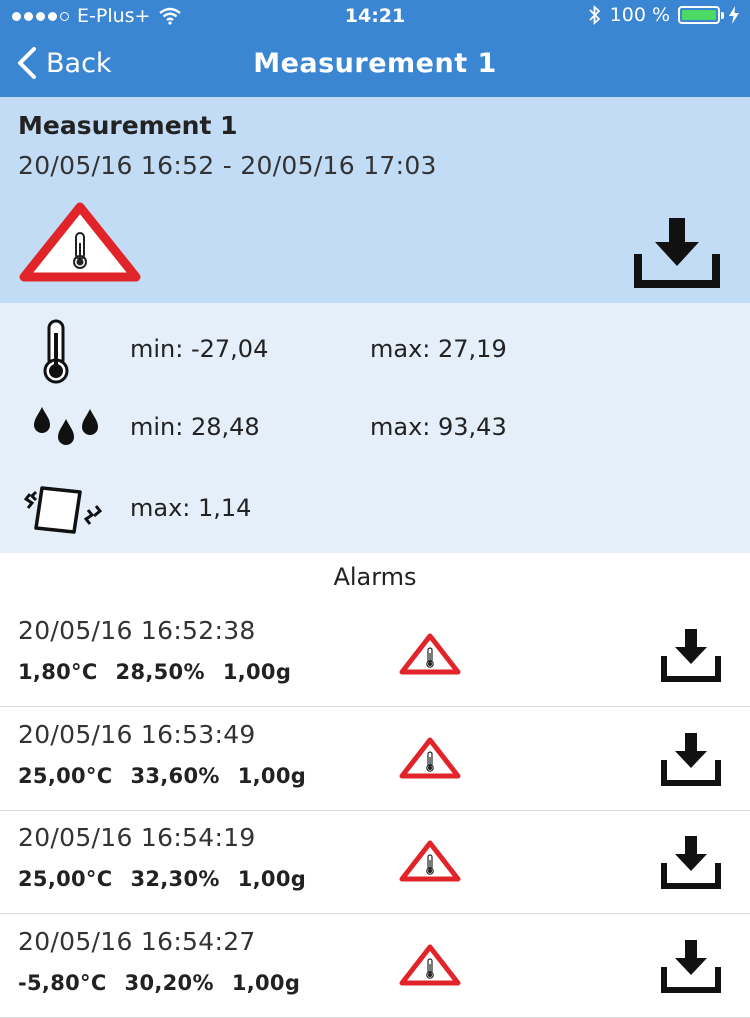 The width and height of the screenshot is (750, 1018). Describe the element at coordinates (137, 734) in the screenshot. I see `alarm-time: 20/05/16 16:53:49` at that location.